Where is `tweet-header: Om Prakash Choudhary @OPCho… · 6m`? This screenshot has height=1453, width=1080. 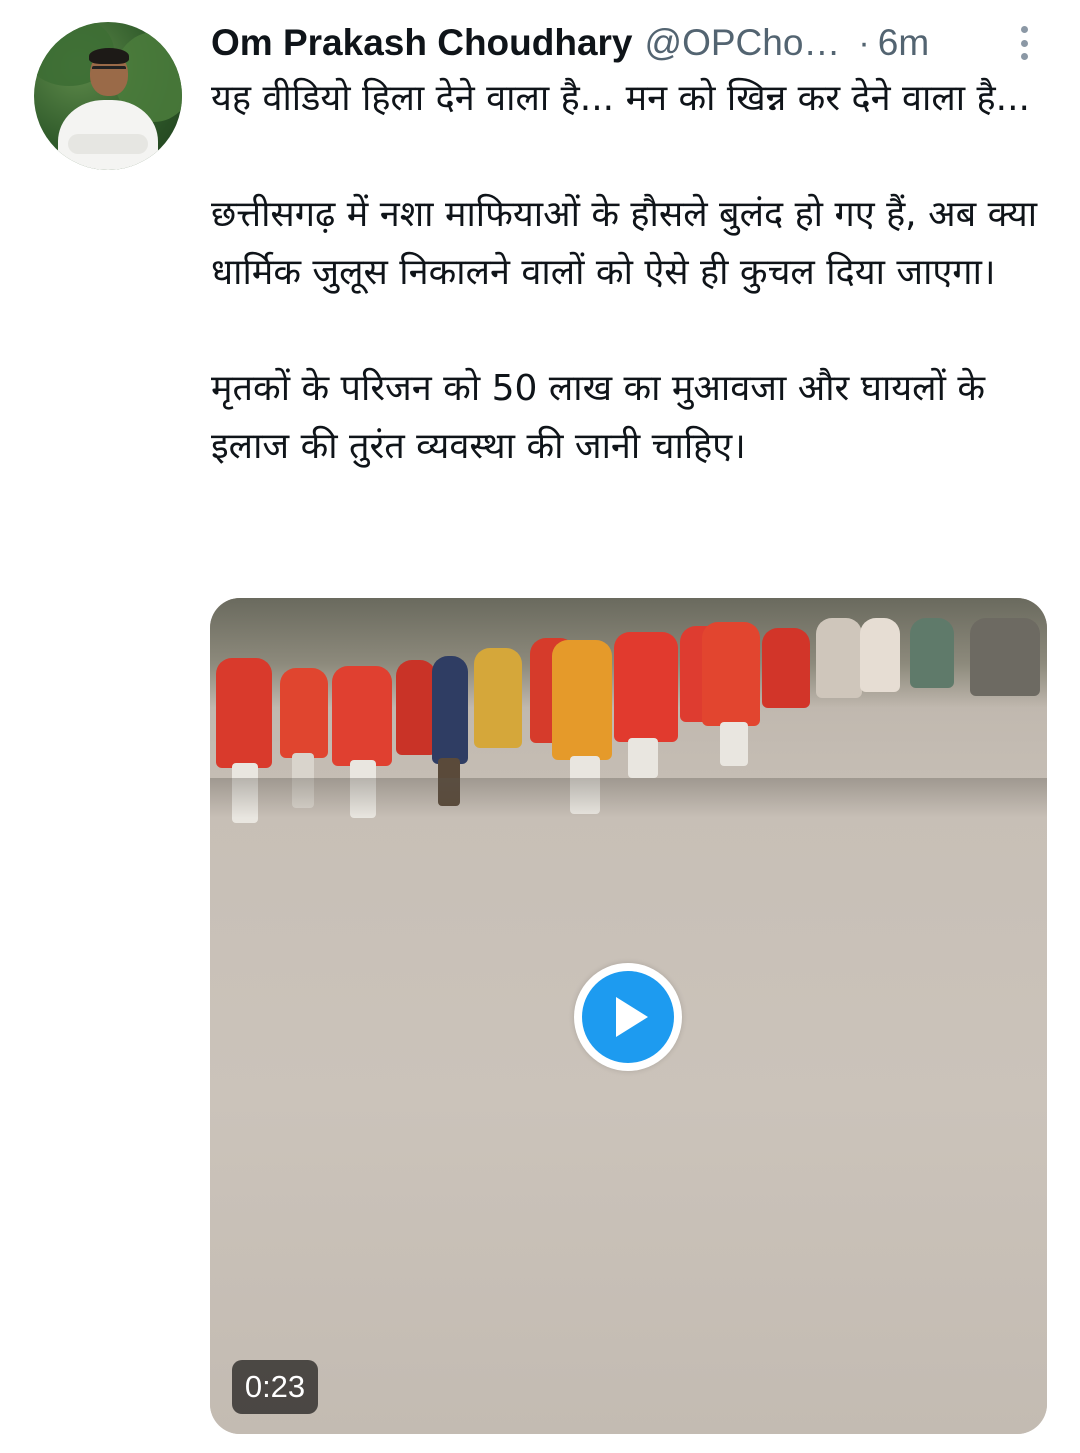 tweet-header: Om Prakash Choudhary @OPCho… · 6m is located at coordinates (611, 43).